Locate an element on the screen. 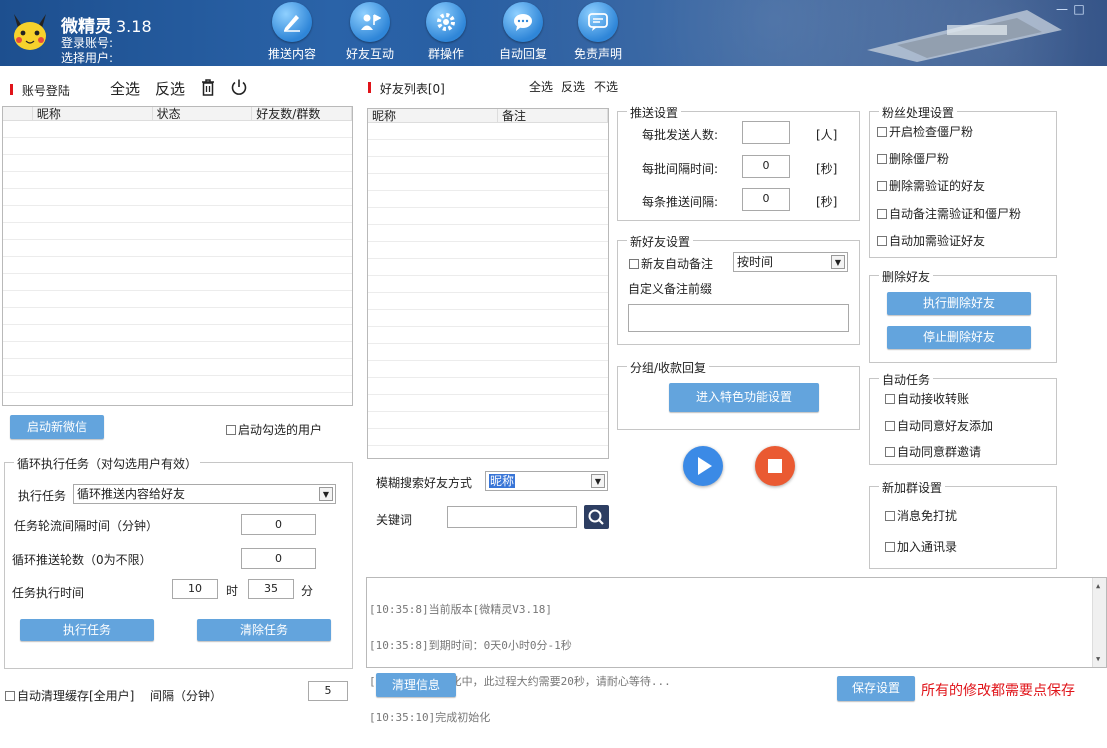 The height and width of the screenshot is (748, 1107). scroll-down-icon: ▼ is located at coordinates (1098, 659).